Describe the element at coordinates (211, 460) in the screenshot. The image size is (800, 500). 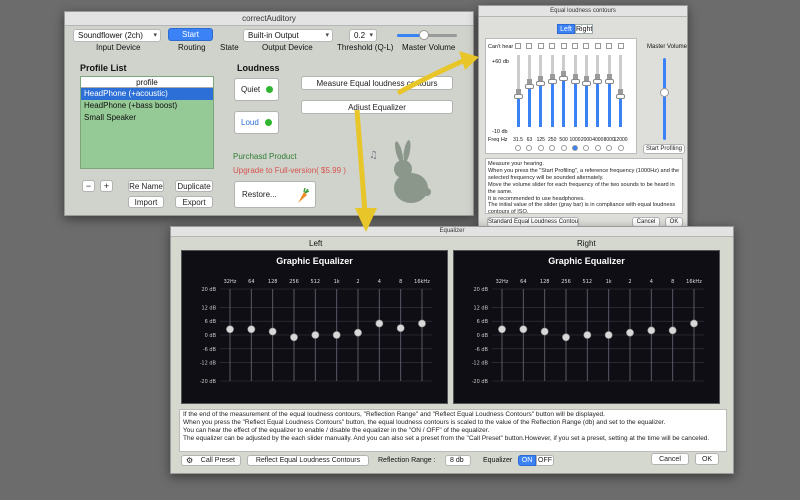
I see `call-preset-button: ⚙ Call Preset` at that location.